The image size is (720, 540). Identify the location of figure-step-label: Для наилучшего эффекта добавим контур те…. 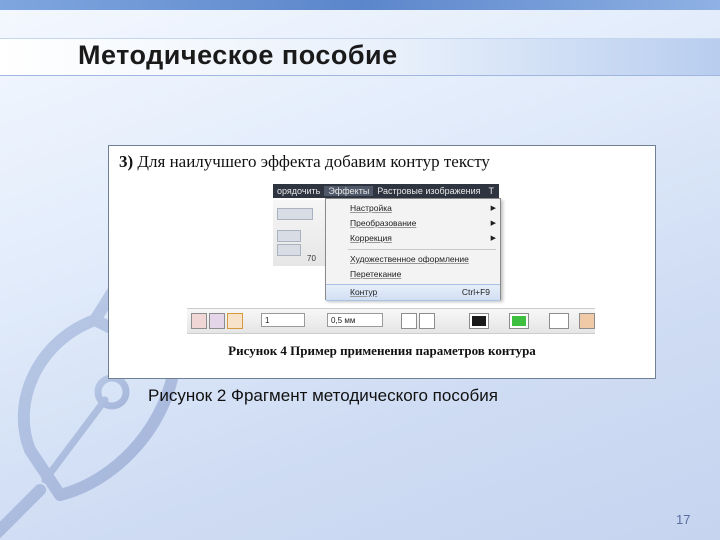
(313, 161).